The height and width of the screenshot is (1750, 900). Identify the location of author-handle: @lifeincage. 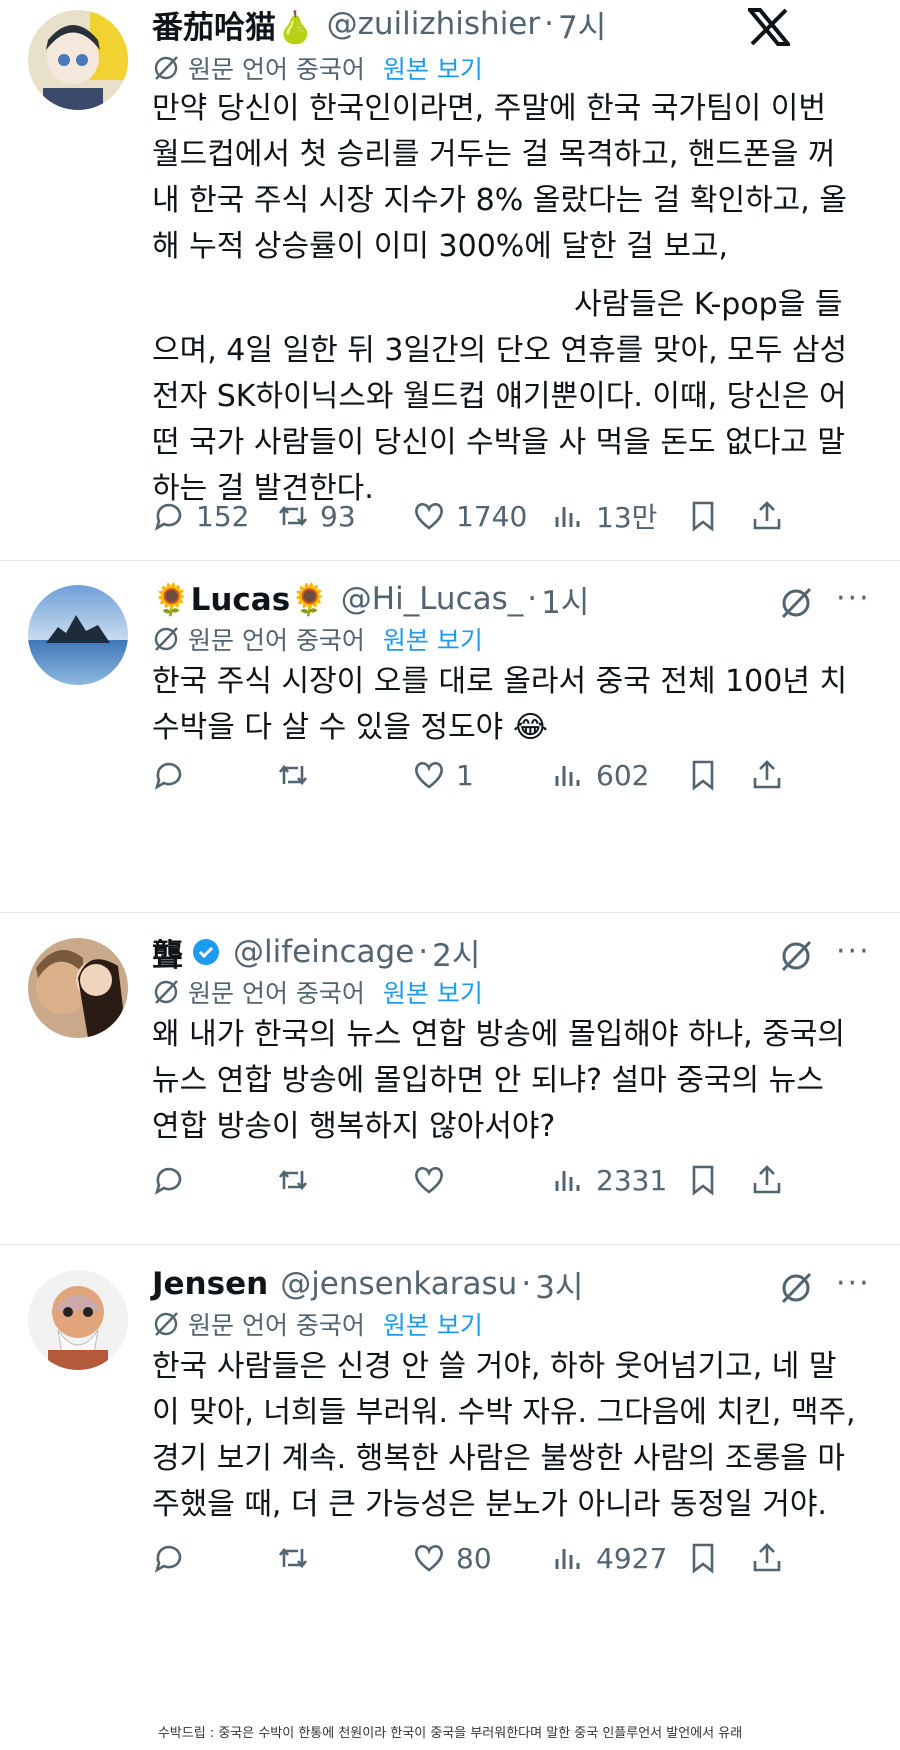
(323, 952).